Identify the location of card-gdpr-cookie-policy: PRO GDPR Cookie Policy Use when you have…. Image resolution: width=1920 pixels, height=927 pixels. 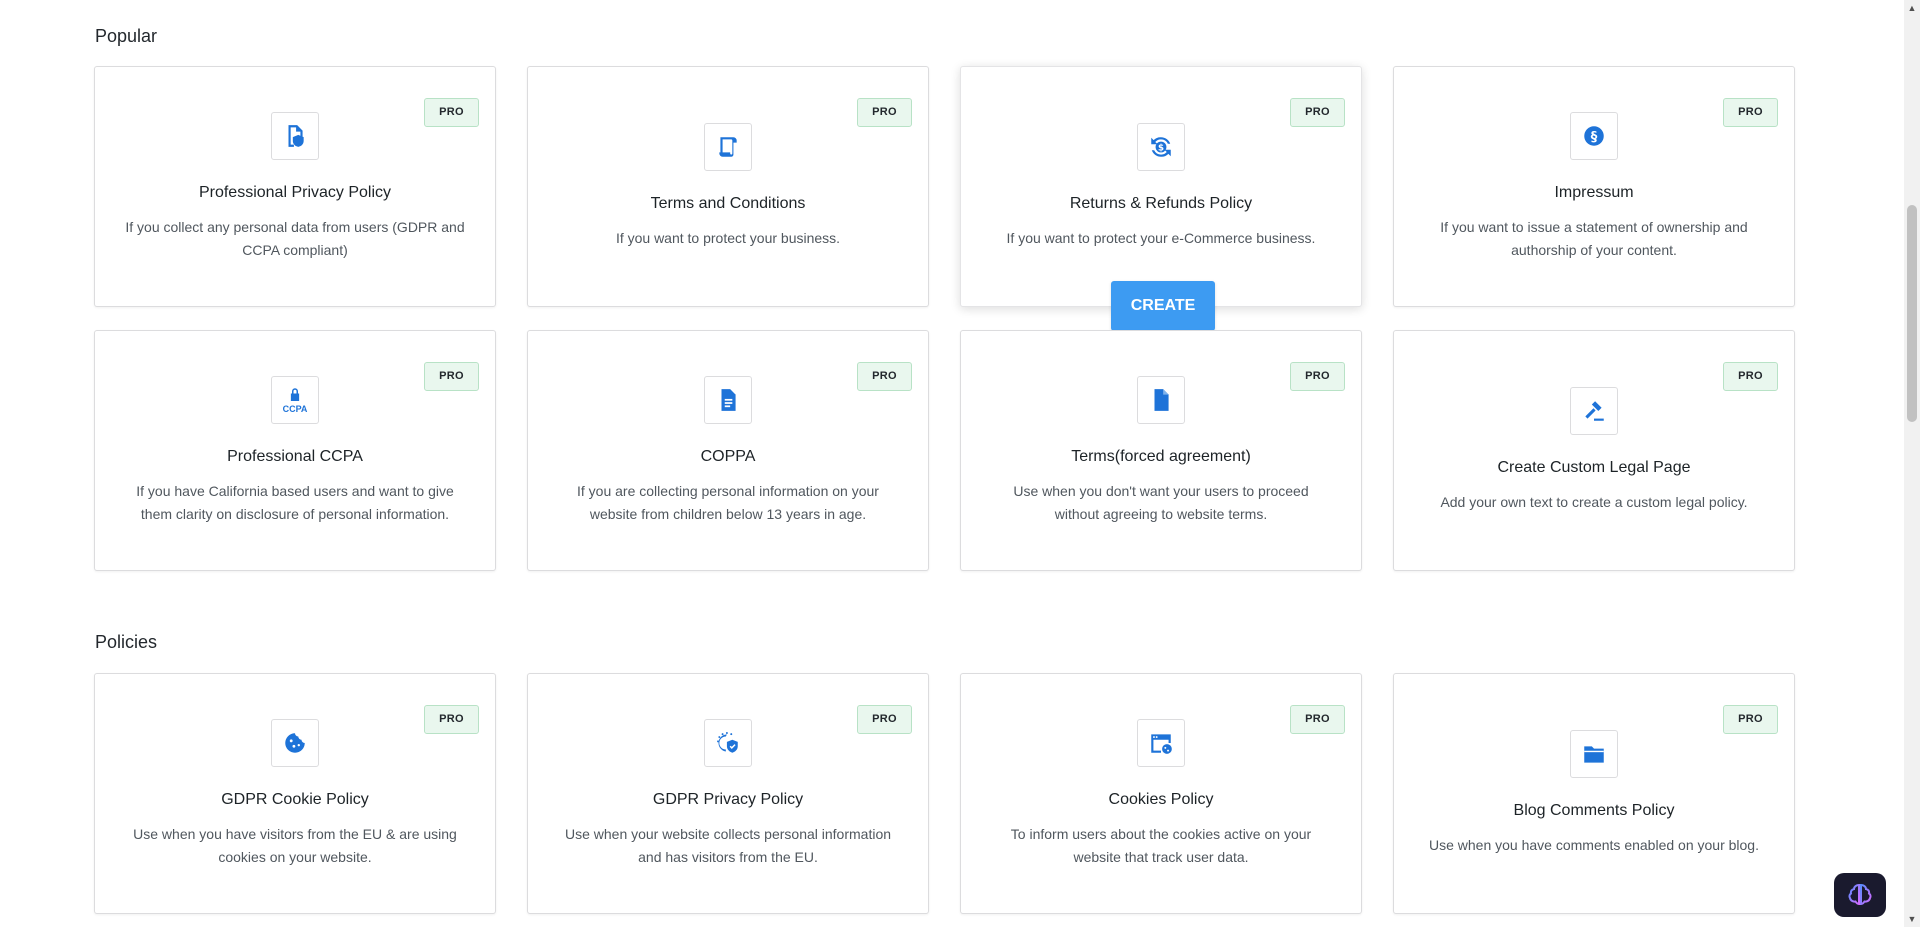
(295, 793).